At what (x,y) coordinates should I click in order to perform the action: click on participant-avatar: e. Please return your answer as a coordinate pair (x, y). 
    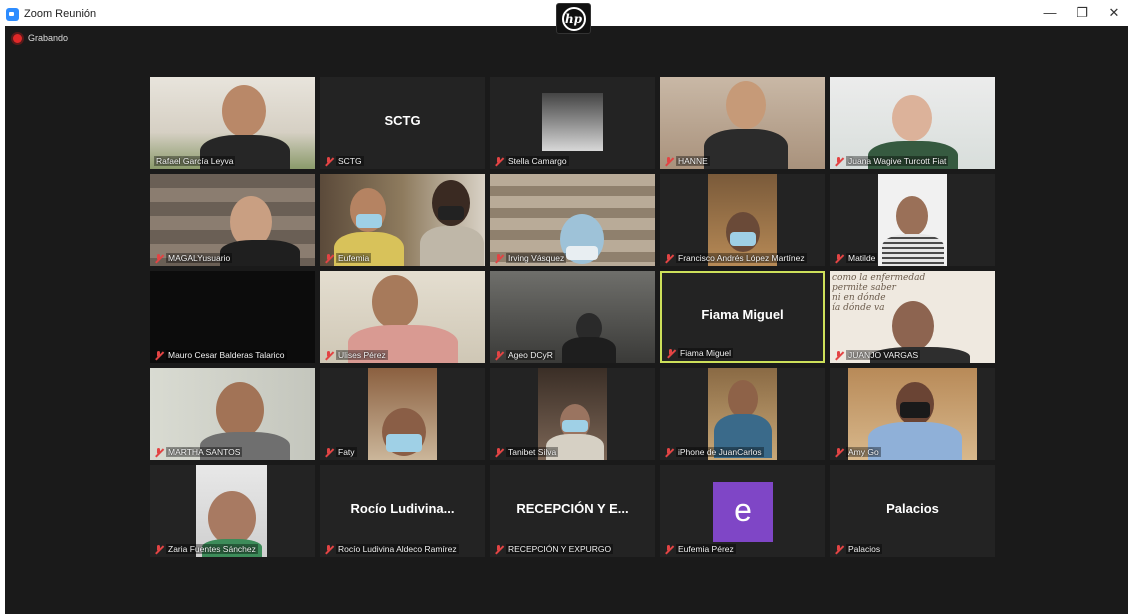
    Looking at the image, I should click on (743, 512).